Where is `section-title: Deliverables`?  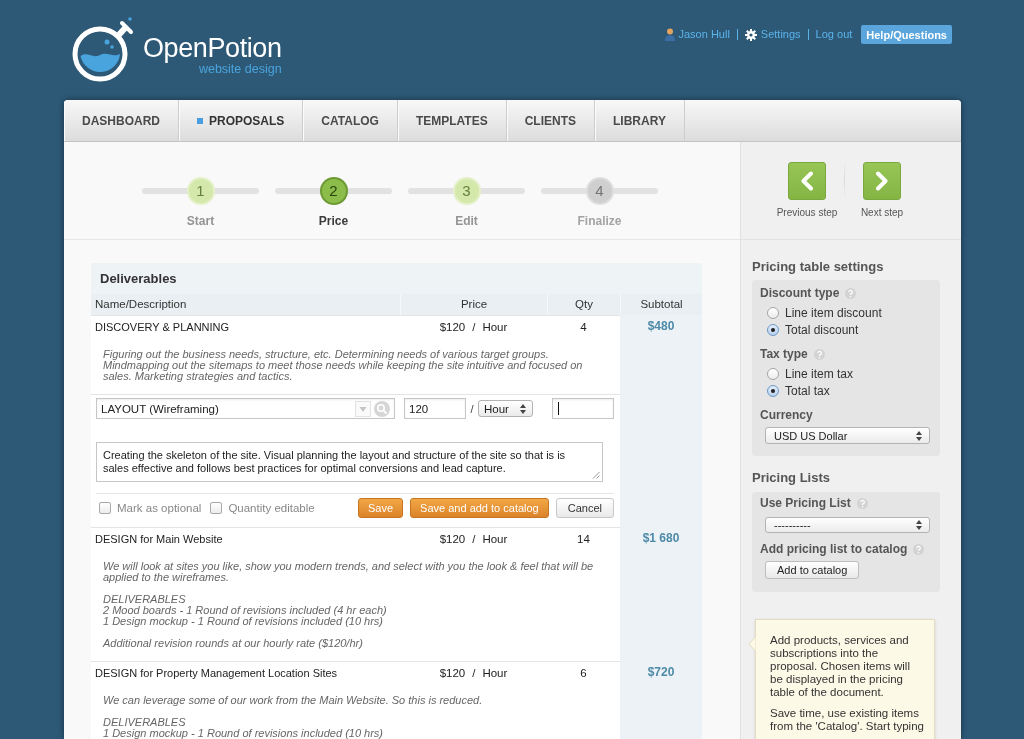 section-title: Deliverables is located at coordinates (396, 278).